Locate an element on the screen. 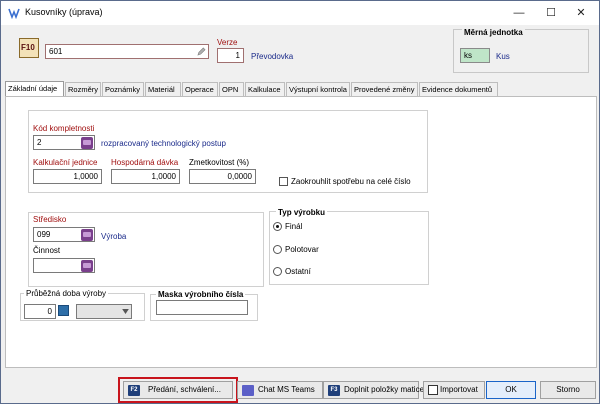 This screenshot has height=404, width=600. teams-label: Chat MS Teams is located at coordinates (286, 389).